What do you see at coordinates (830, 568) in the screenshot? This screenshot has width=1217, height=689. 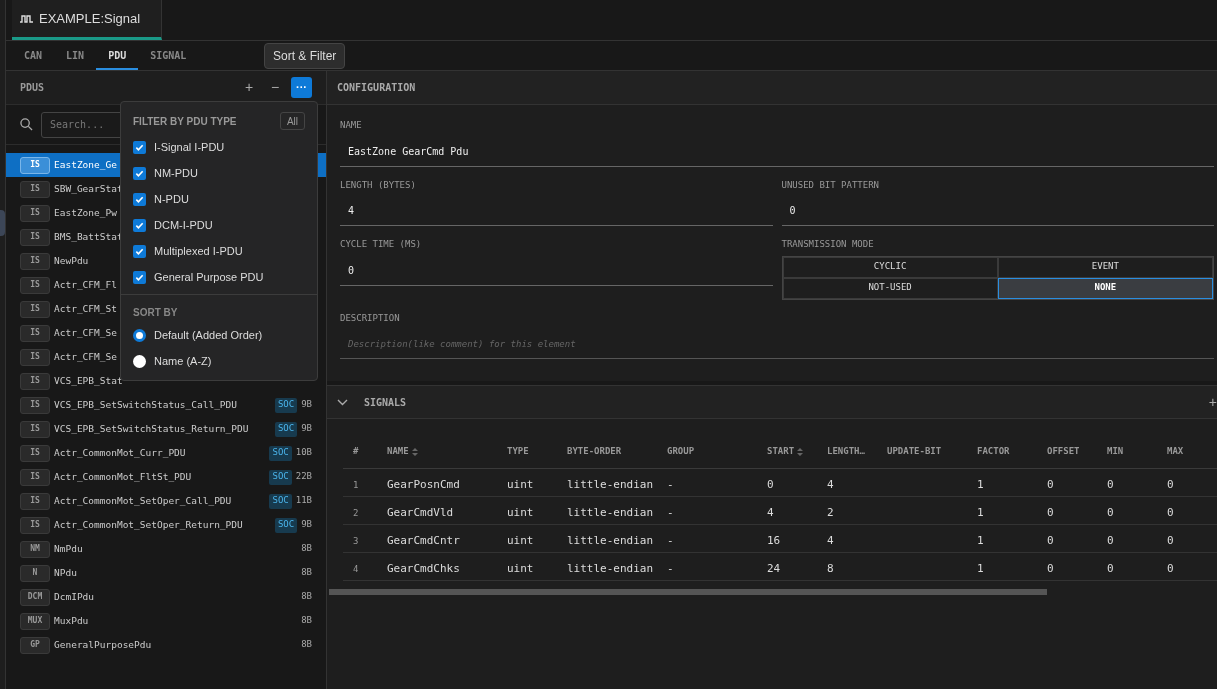 I see `table-cell: 8` at bounding box center [830, 568].